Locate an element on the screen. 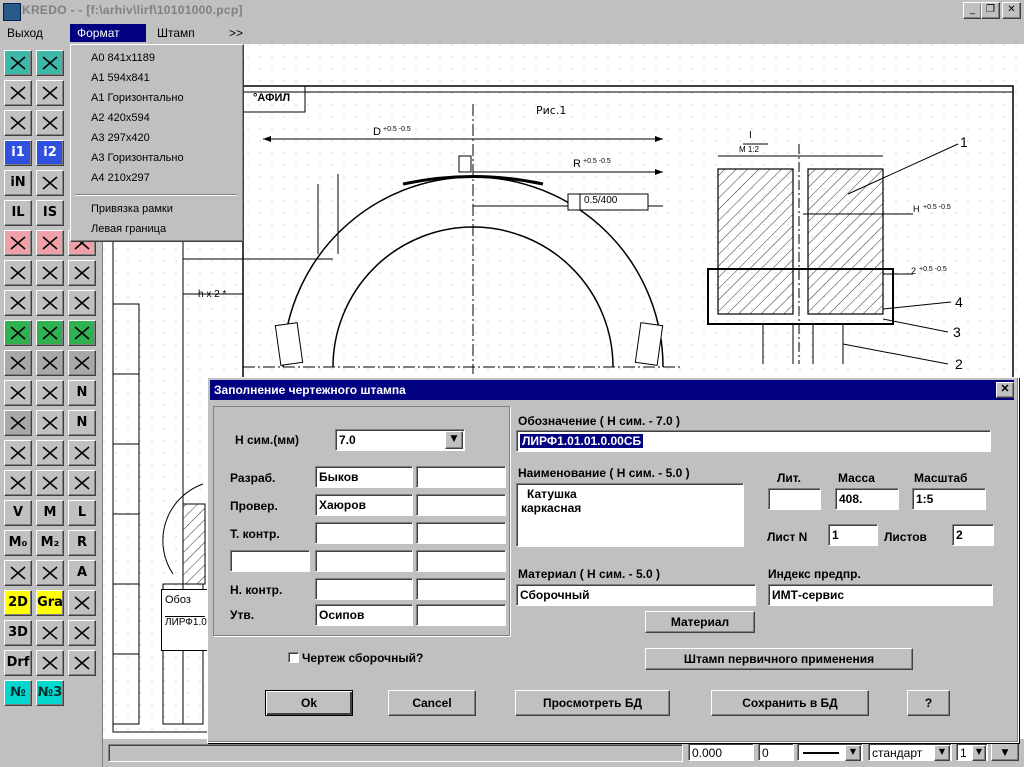 This screenshot has height=767, width=1024. copy-icon is located at coordinates (50, 453).